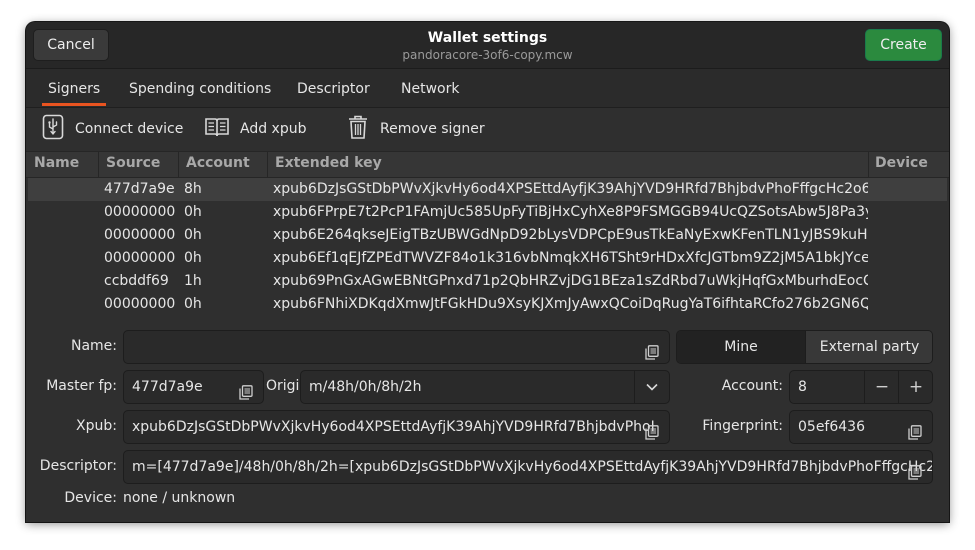 The width and height of the screenshot is (975, 550). Describe the element at coordinates (290, 386) in the screenshot. I see `origin-label: Origin:` at that location.